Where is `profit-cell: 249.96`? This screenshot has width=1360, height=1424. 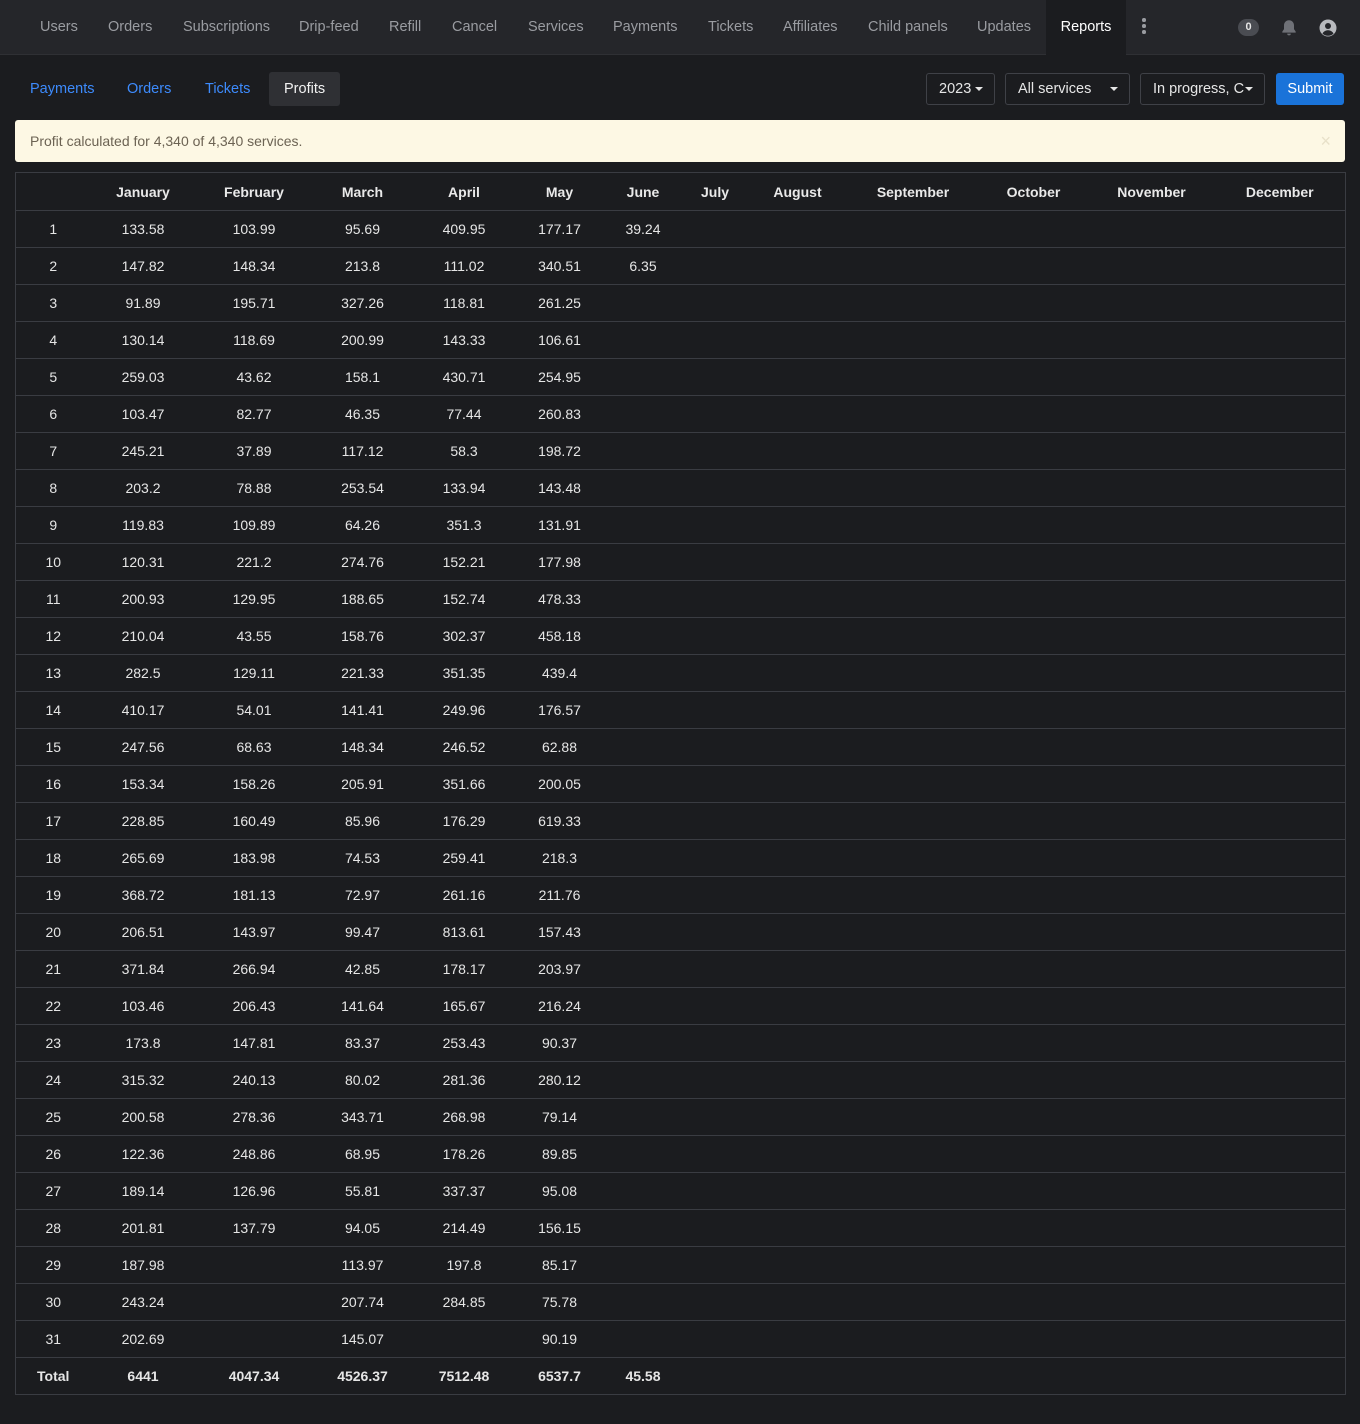
profit-cell: 249.96 is located at coordinates (464, 710).